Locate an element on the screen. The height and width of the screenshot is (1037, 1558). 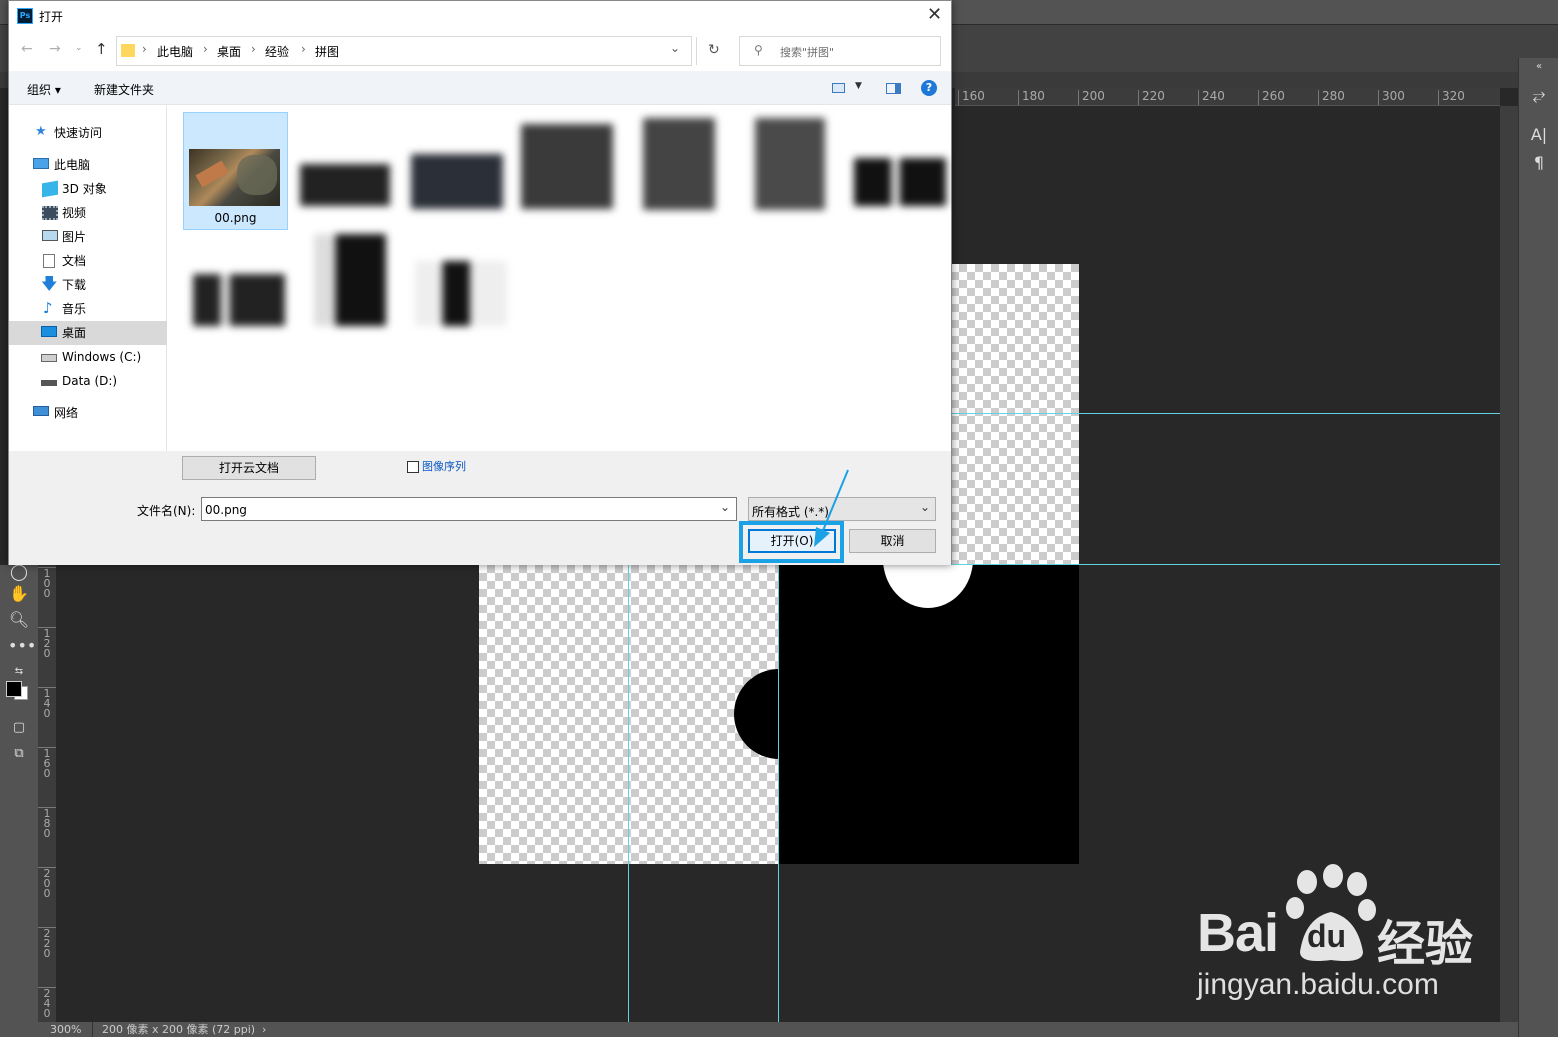
ruler-tick-label: 320 is located at coordinates (1451, 97).